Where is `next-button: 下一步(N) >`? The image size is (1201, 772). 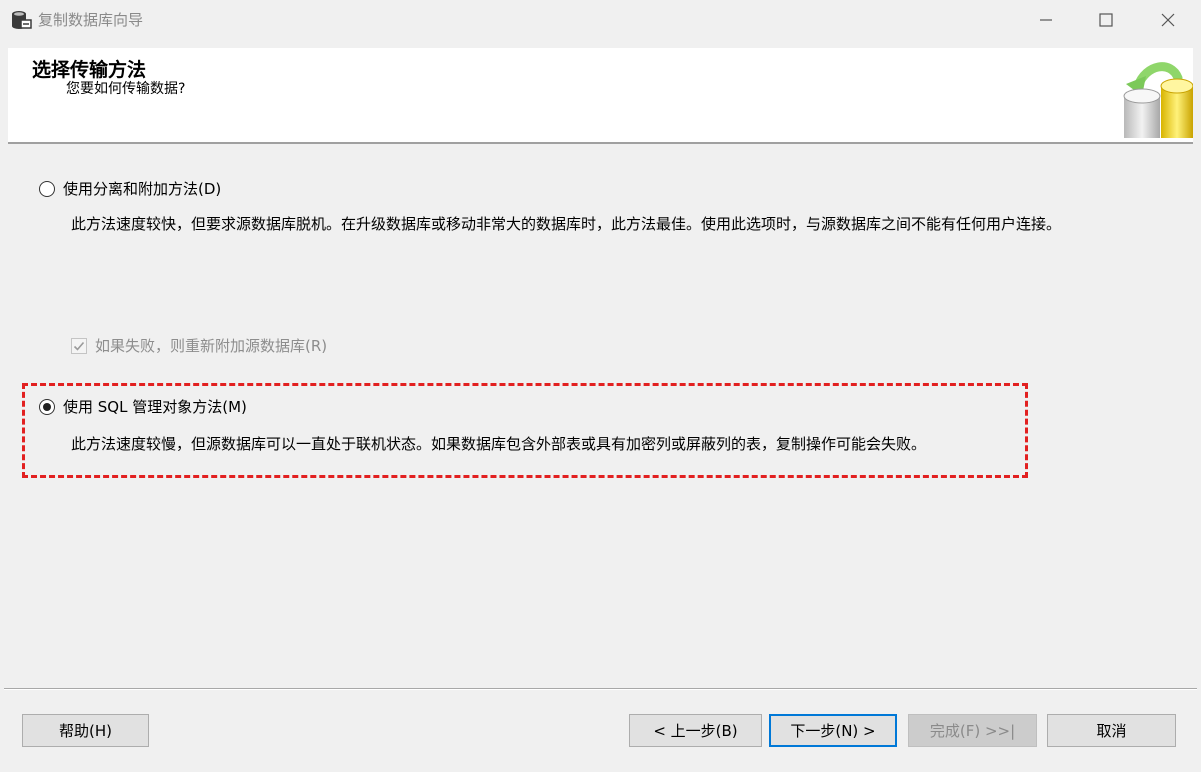
next-button: 下一步(N) > is located at coordinates (833, 730).